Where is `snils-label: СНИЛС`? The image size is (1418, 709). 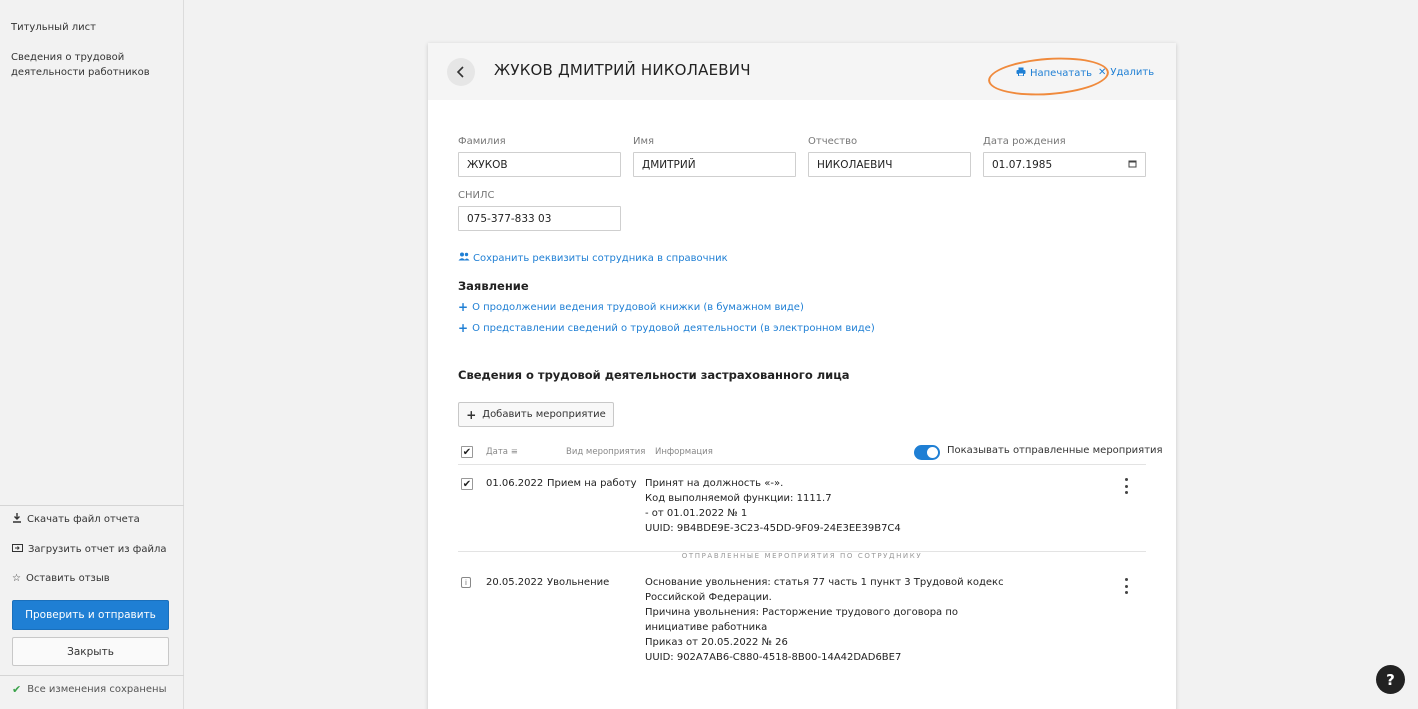 snils-label: СНИЛС is located at coordinates (476, 195).